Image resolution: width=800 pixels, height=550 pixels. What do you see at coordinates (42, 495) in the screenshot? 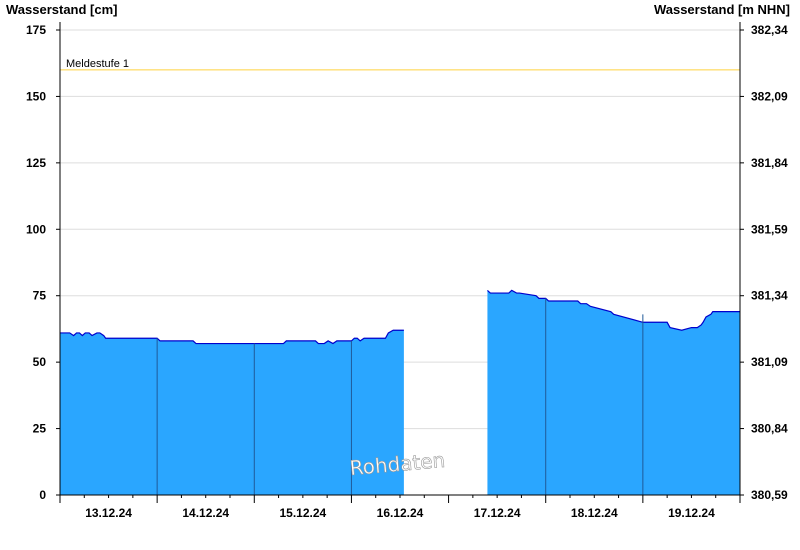
I see `left-tick-label: 0` at bounding box center [42, 495].